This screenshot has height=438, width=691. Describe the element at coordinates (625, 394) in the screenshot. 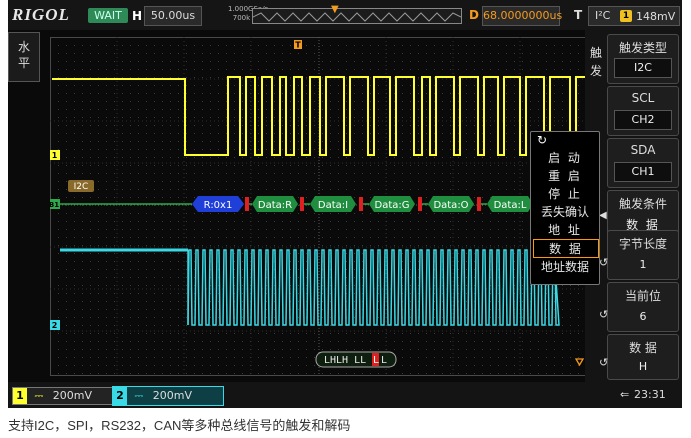

I see `usb-icon: ⇐` at that location.